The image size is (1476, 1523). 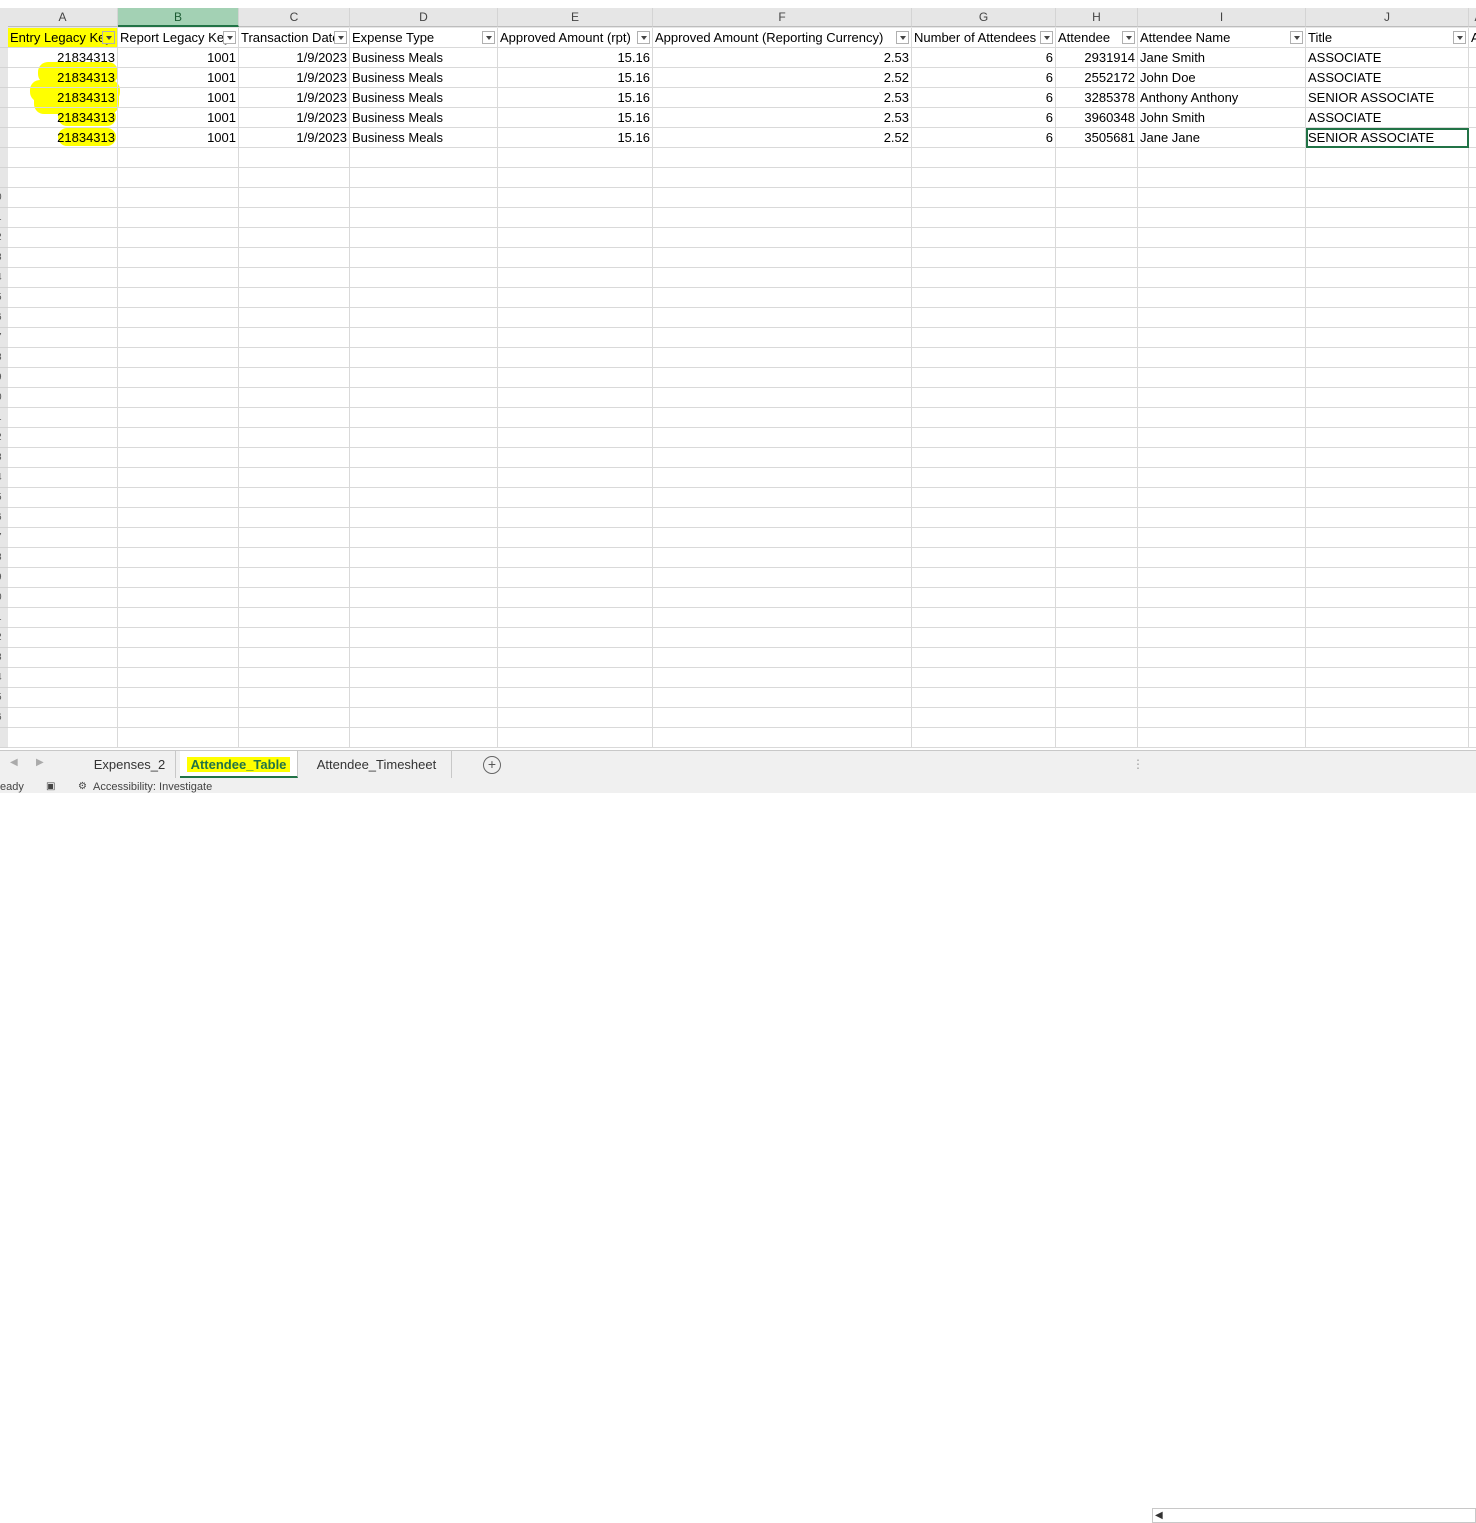 I want to click on column-header-f: F, so click(x=782, y=17).